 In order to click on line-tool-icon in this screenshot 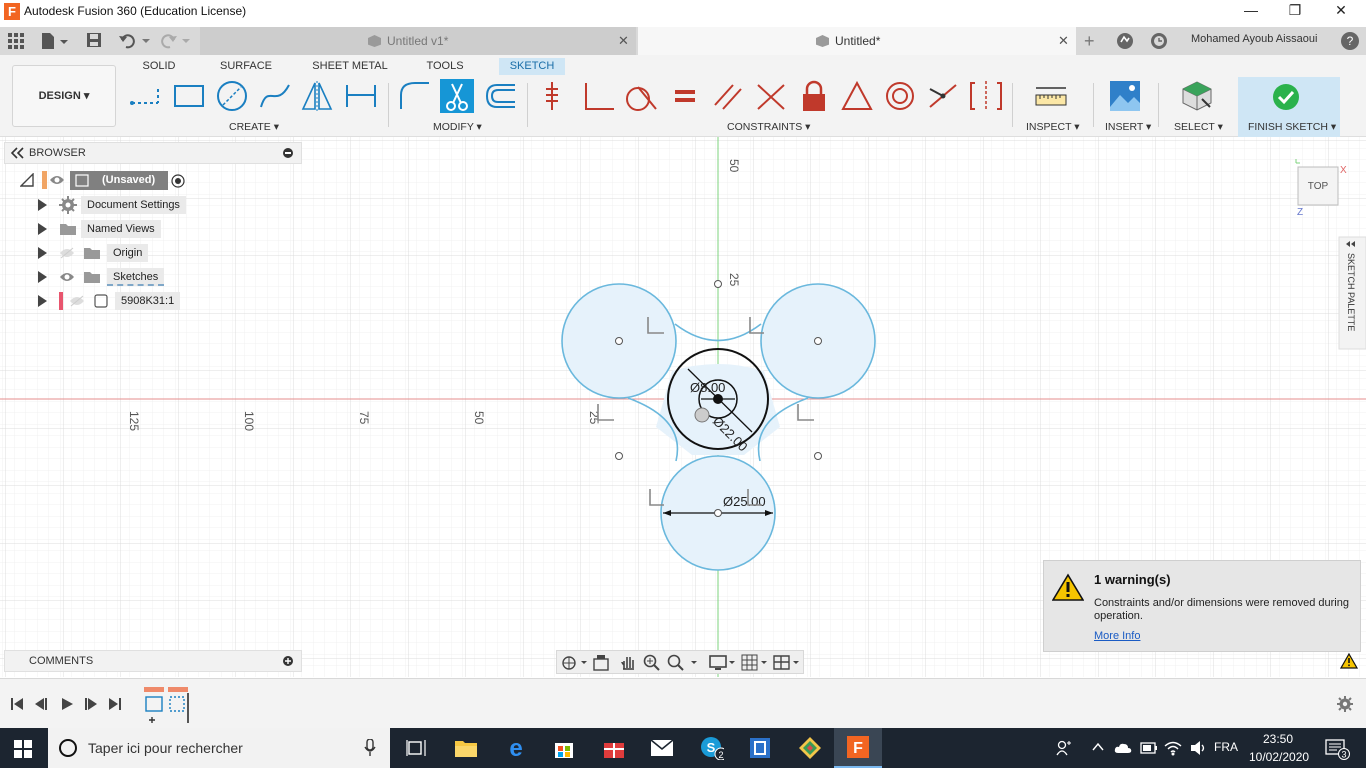, I will do `click(145, 96)`.